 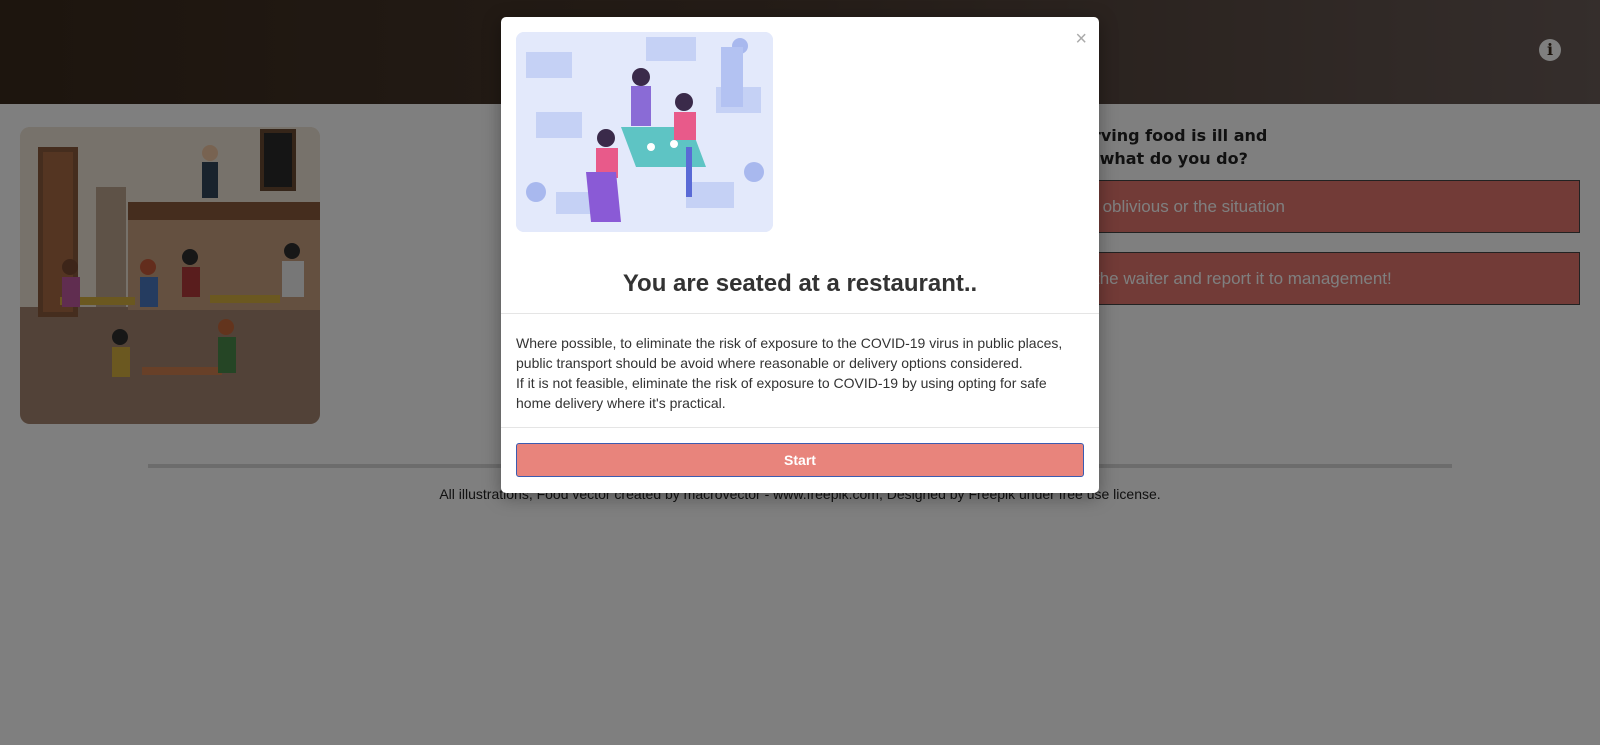 What do you see at coordinates (800, 283) in the screenshot?
I see `modal-title: You are seated at a restaurant..` at bounding box center [800, 283].